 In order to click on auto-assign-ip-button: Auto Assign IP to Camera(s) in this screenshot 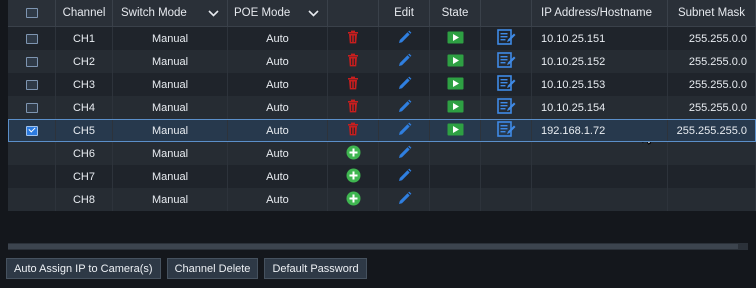, I will do `click(83, 268)`.